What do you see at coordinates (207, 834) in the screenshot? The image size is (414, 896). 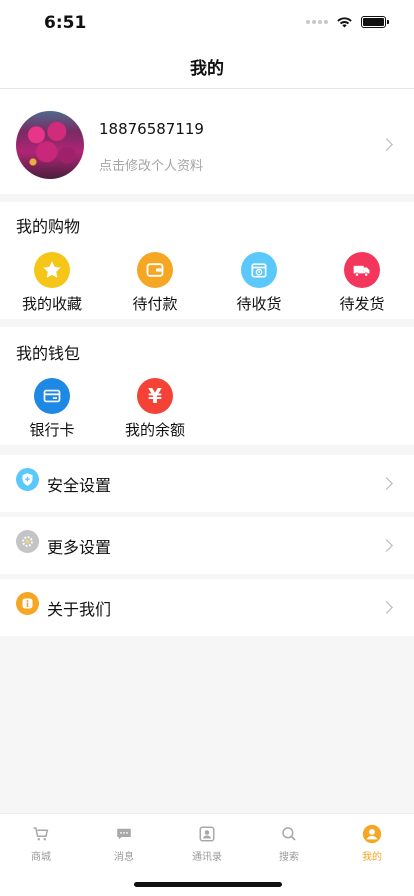 I see `contacts-icon` at bounding box center [207, 834].